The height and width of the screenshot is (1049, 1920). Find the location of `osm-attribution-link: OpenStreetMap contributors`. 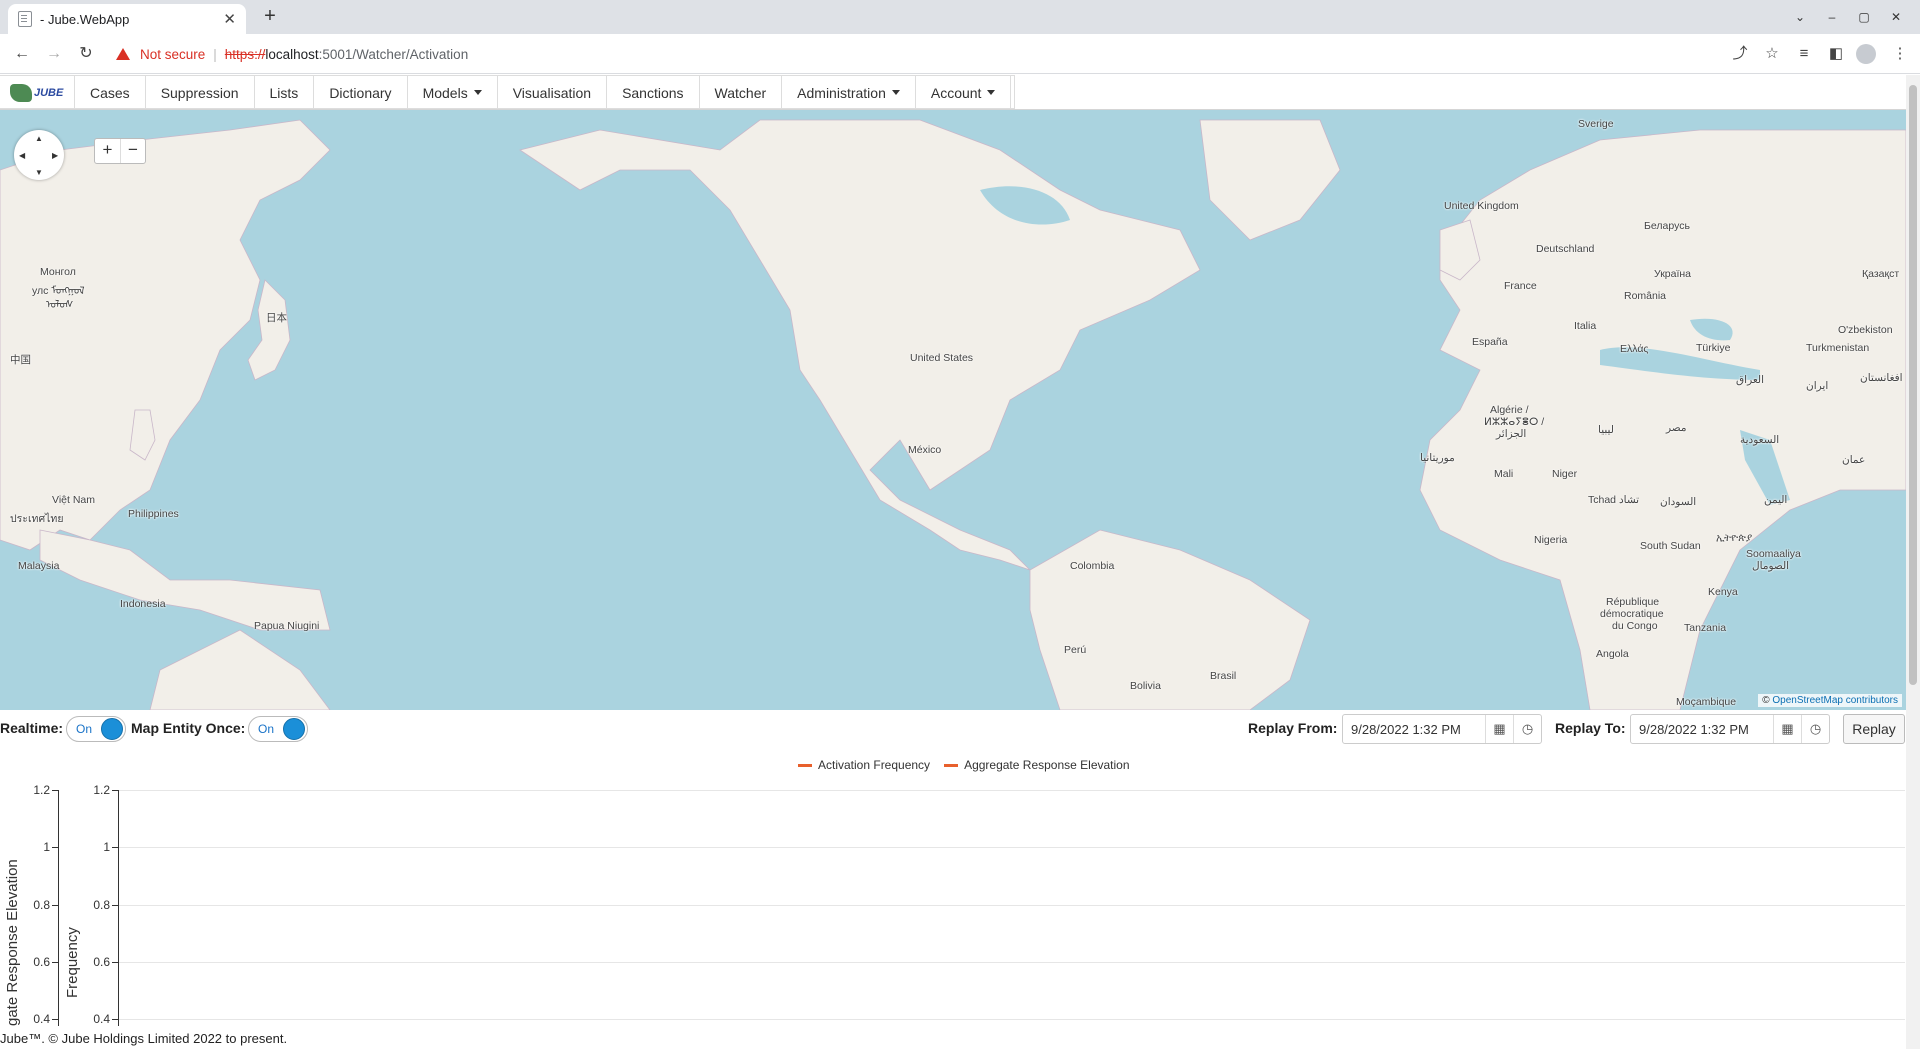

osm-attribution-link: OpenStreetMap contributors is located at coordinates (1835, 700).